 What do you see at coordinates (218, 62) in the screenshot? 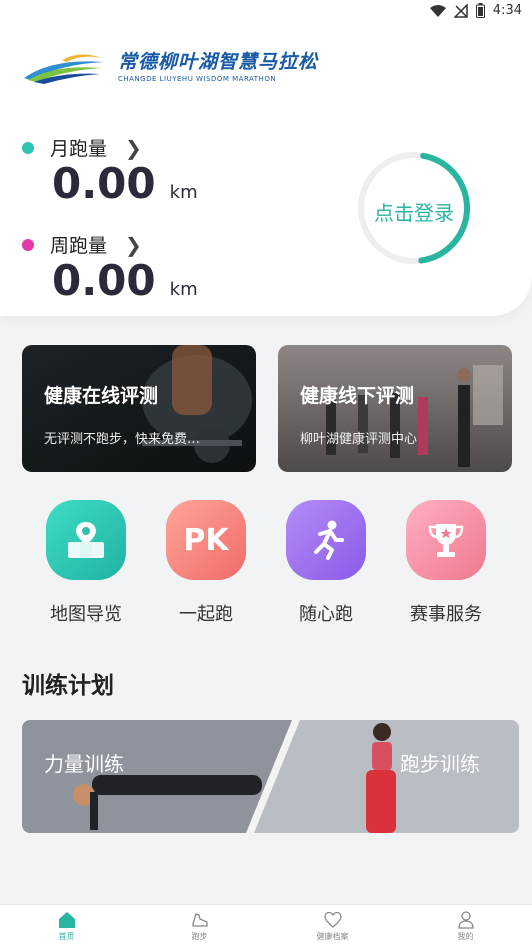
I see `logo-title: 常德柳叶湖智慧马拉松` at bounding box center [218, 62].